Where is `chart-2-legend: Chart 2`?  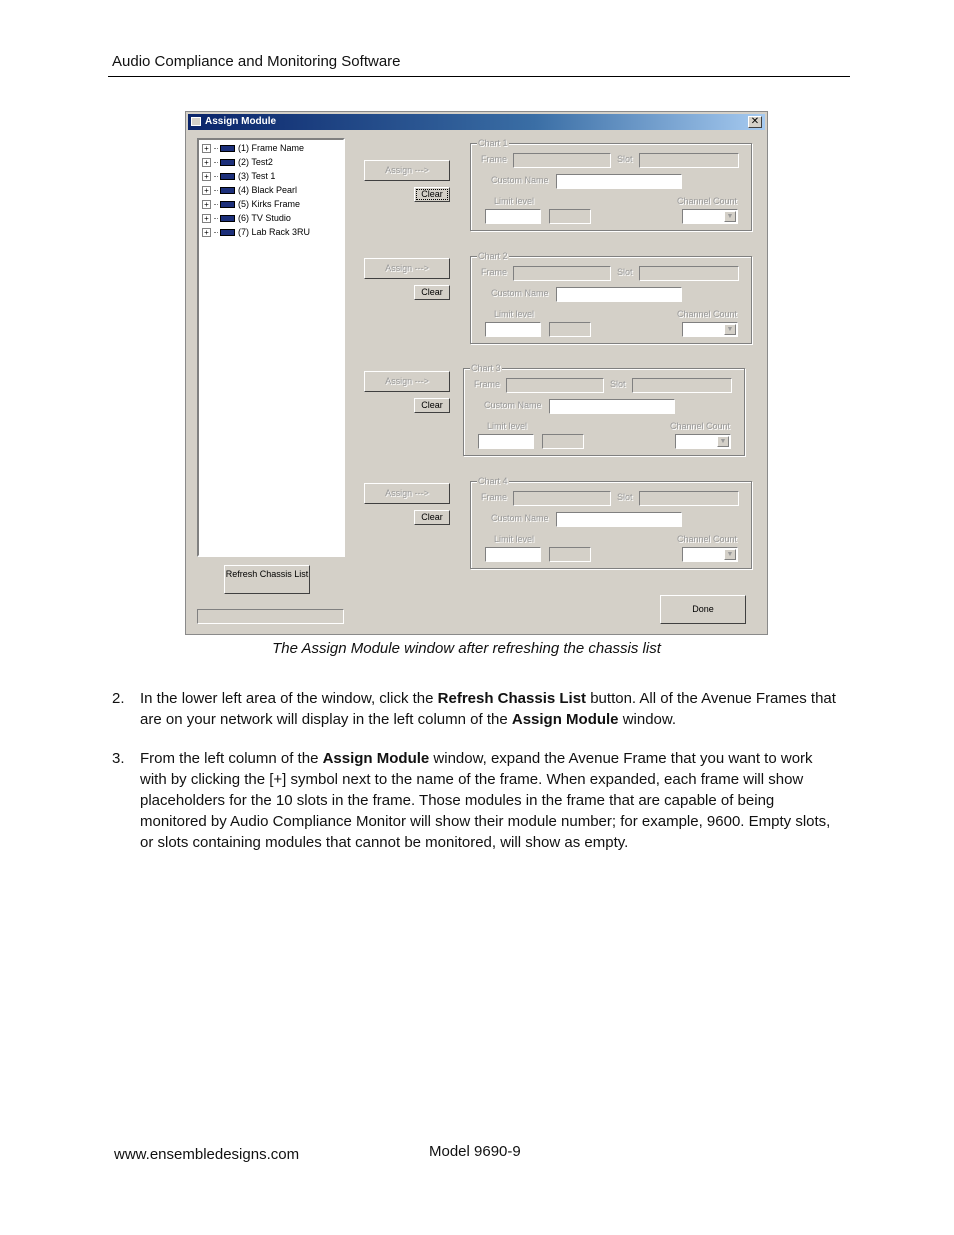
chart-2-legend: Chart 2 is located at coordinates (493, 256).